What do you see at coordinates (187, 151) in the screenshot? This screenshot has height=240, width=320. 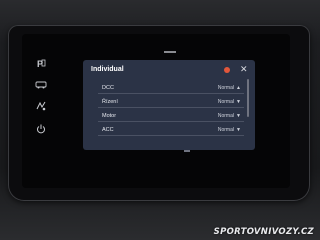 I see `page-indicator` at bounding box center [187, 151].